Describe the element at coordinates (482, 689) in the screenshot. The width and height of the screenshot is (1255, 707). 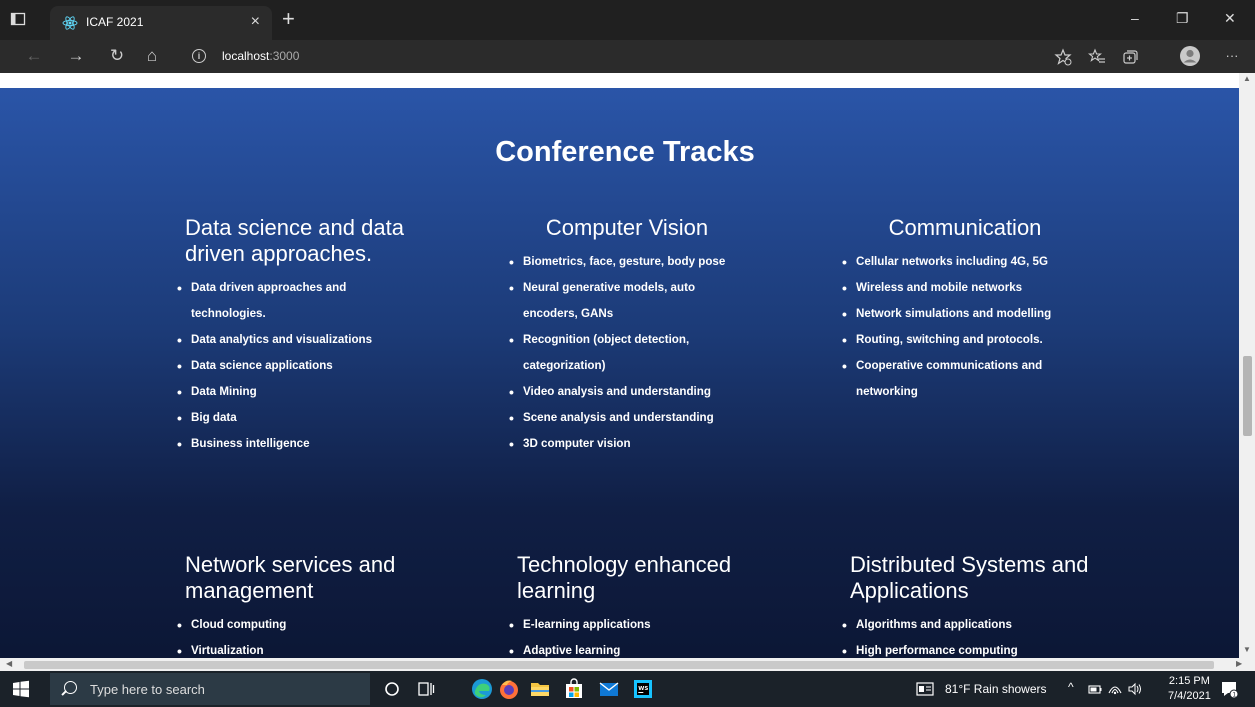
I see `edge-taskbar-icon` at that location.